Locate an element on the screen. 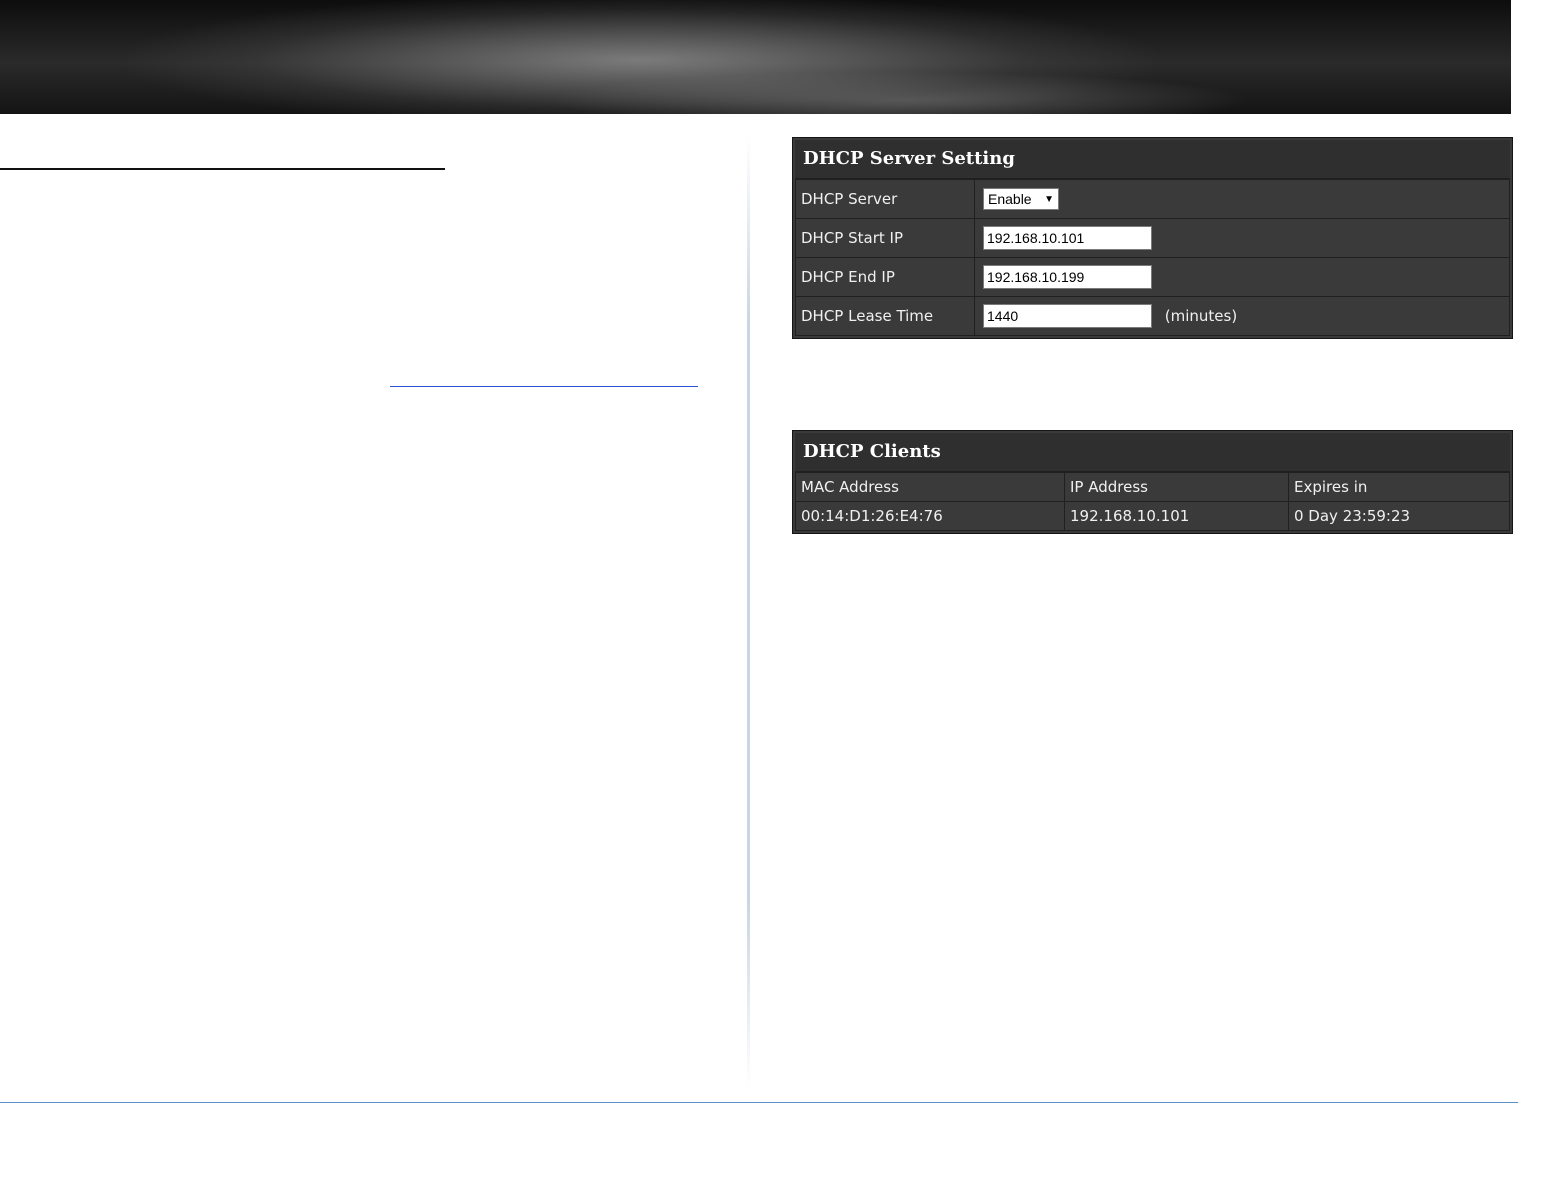  table-header-row: MAC Address IP Address Expires in is located at coordinates (1152, 487).